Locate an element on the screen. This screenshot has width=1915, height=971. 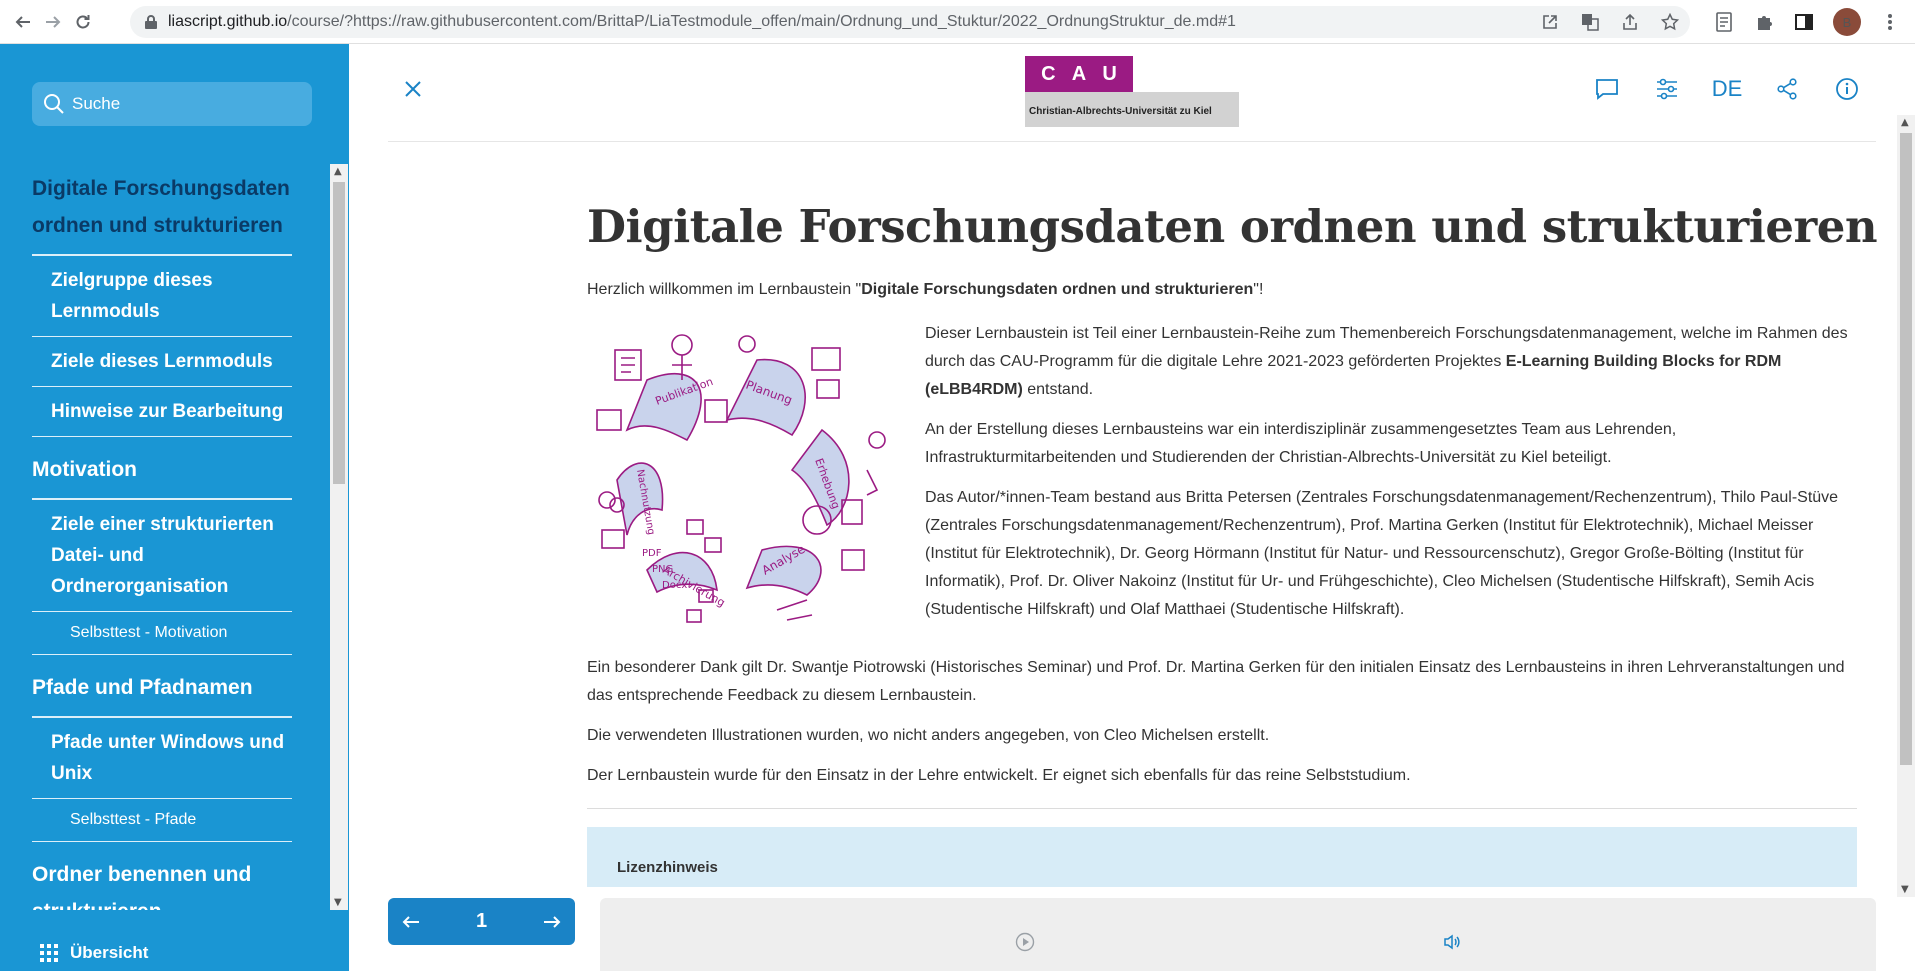
slide-pager: 1 is located at coordinates (481, 921).